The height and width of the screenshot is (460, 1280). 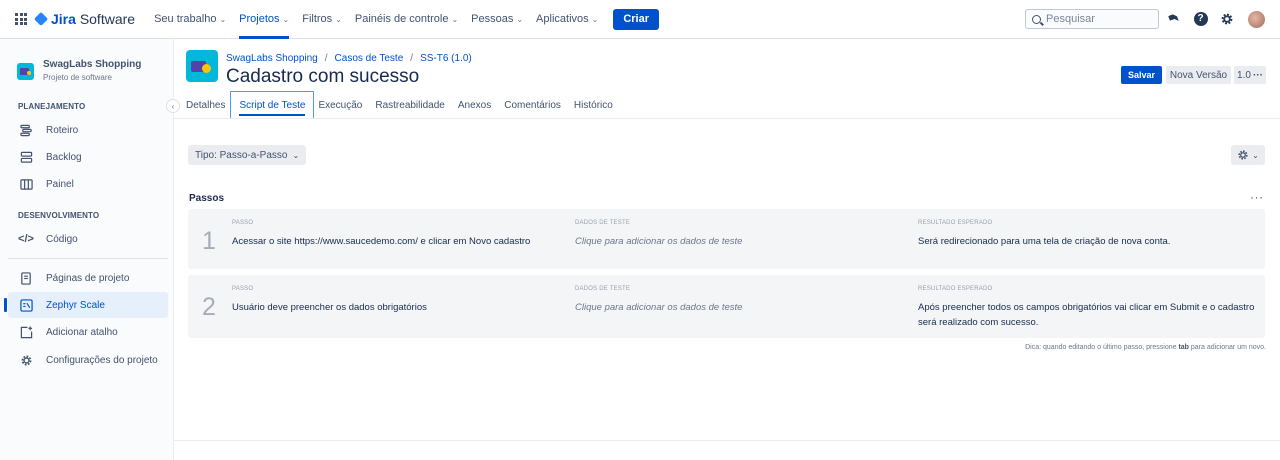 I want to click on version-menu-button: 1.0 ···, so click(x=1250, y=75).